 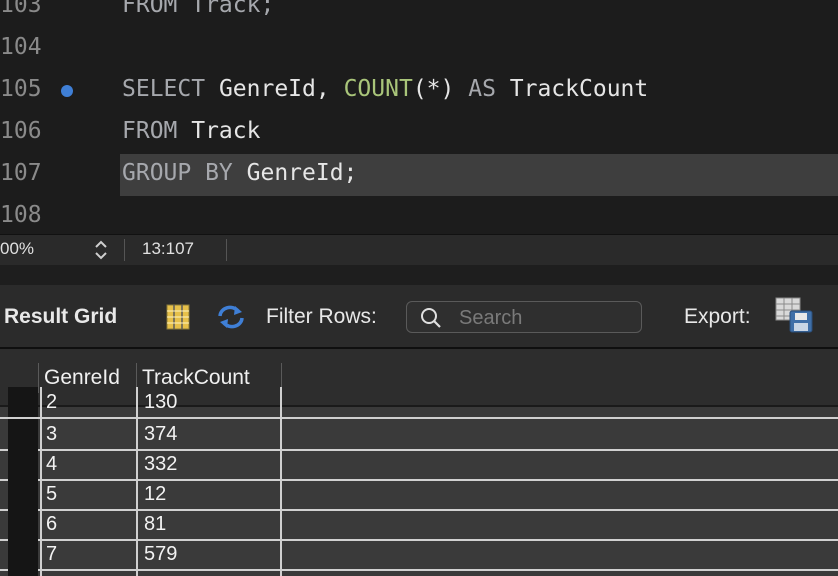 I want to click on panel-gap, so click(x=419, y=275).